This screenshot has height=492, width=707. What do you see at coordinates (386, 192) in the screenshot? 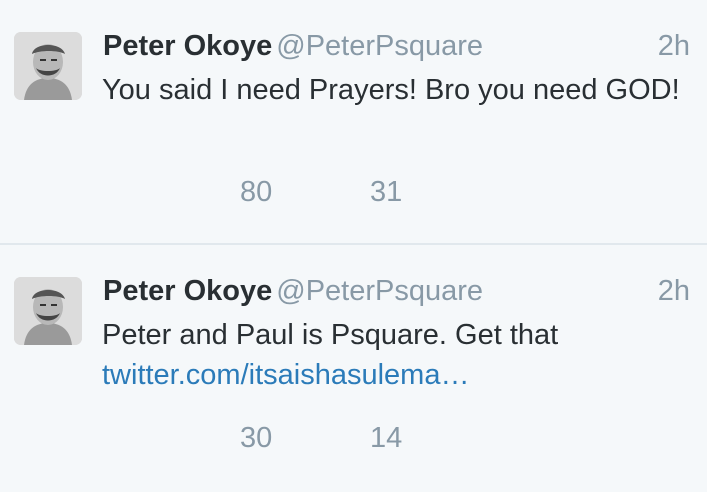
I see `like-count: 31` at bounding box center [386, 192].